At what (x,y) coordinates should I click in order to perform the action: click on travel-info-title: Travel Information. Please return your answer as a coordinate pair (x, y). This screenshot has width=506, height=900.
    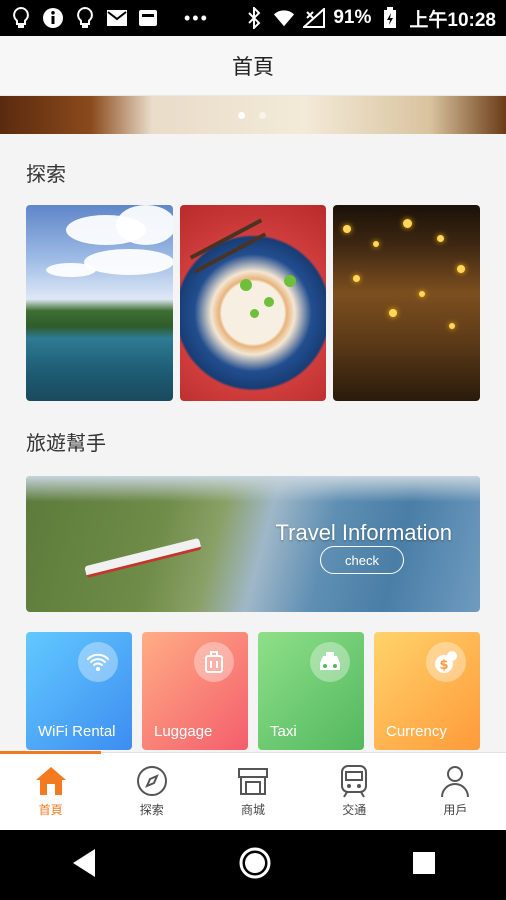
    Looking at the image, I should click on (363, 532).